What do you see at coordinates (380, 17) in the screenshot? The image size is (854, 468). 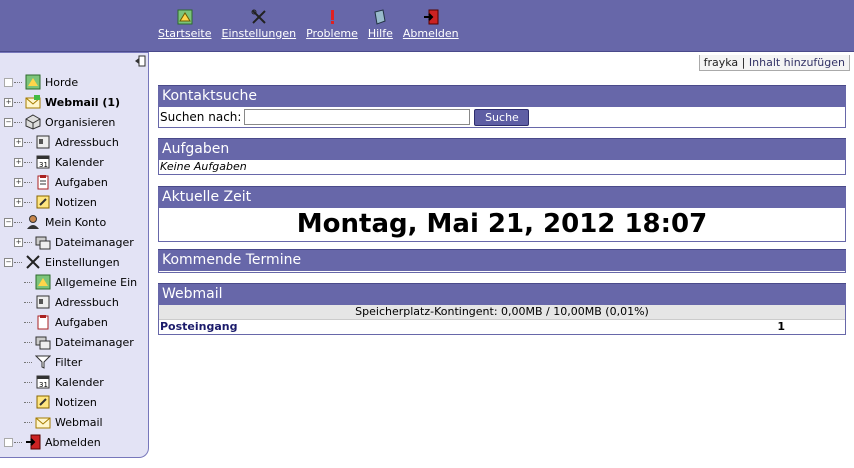 I see `help-book-icon` at bounding box center [380, 17].